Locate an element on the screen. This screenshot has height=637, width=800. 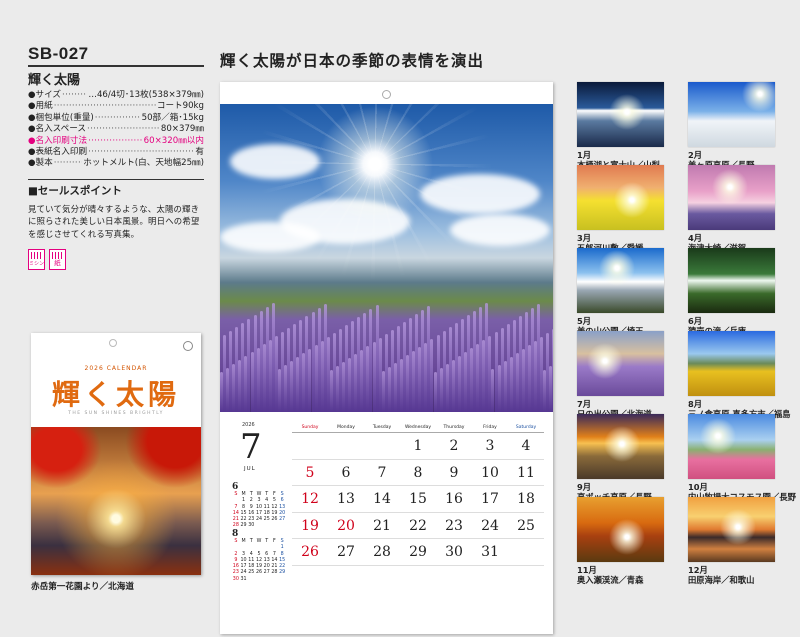
mini-day: 28 is located at coordinates (274, 573).